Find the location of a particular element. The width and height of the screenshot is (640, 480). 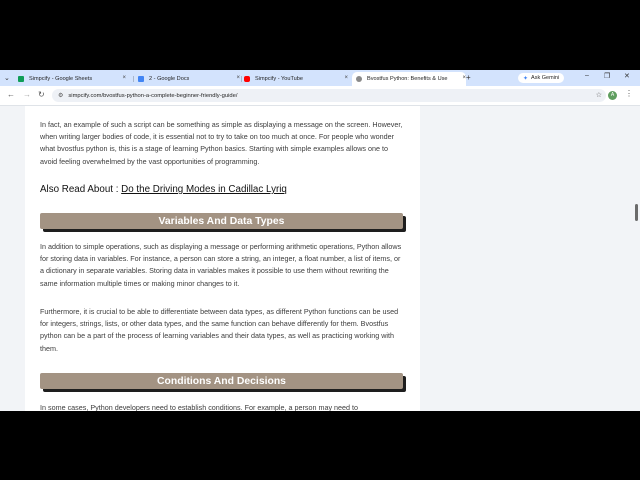

section-heading: Variables And Data Types is located at coordinates (221, 221).